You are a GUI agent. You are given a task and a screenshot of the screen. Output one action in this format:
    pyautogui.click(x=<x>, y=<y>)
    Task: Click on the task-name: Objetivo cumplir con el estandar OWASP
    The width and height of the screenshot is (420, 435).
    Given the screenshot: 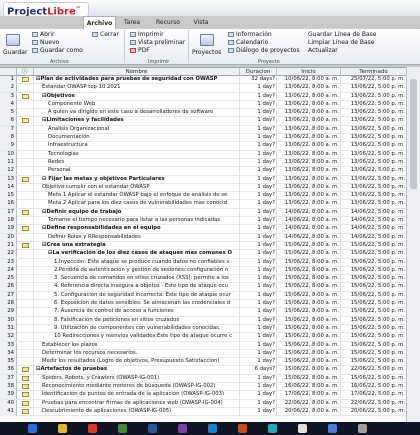 What is the action you would take?
    pyautogui.click(x=137, y=187)
    